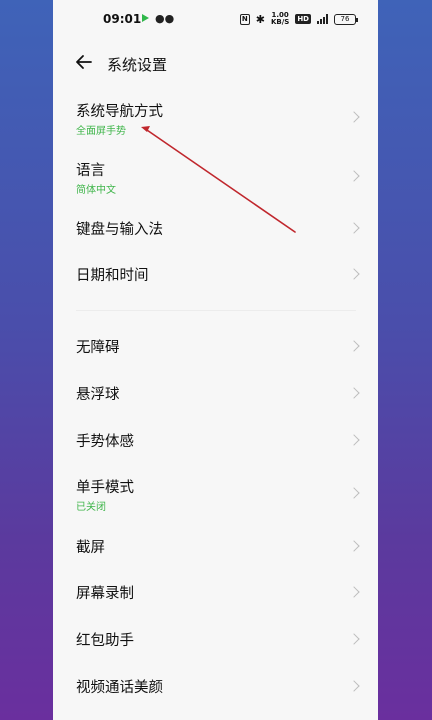 The width and height of the screenshot is (432, 720). I want to click on signal-icon, so click(322, 19).